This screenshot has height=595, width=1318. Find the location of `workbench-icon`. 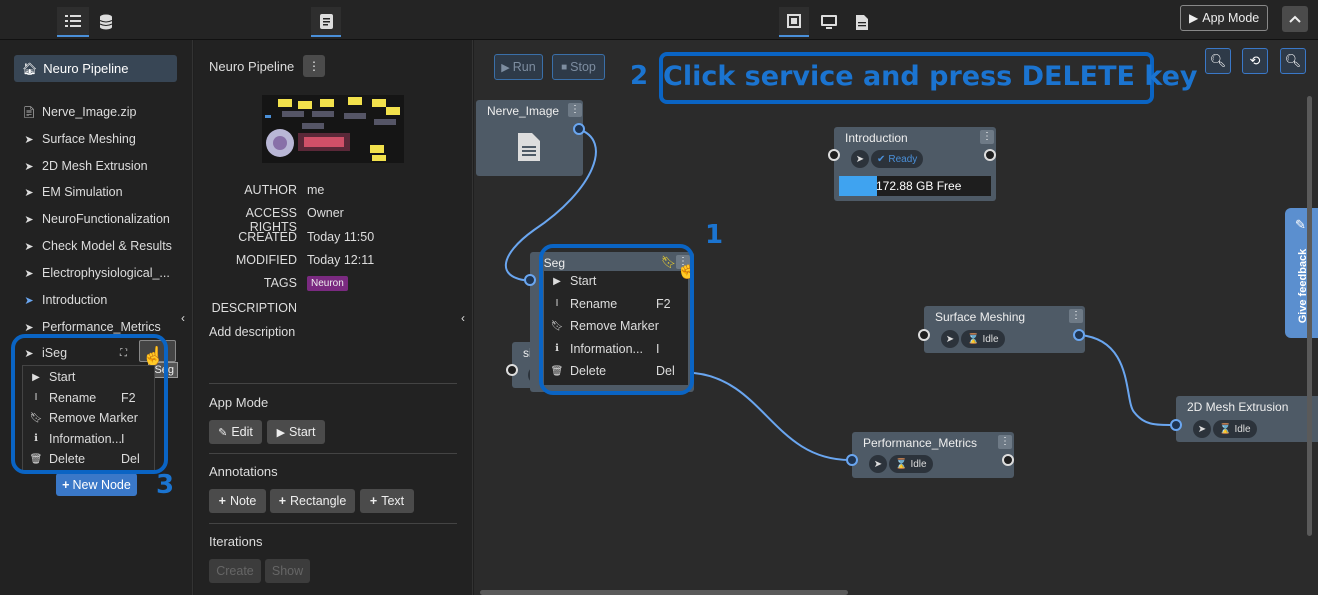

workbench-icon is located at coordinates (794, 21).